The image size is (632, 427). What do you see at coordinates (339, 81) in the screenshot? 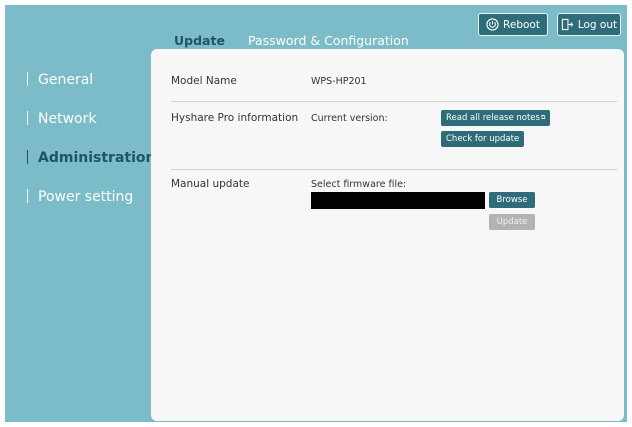
I see `model-name-value: WPS-HP201` at bounding box center [339, 81].